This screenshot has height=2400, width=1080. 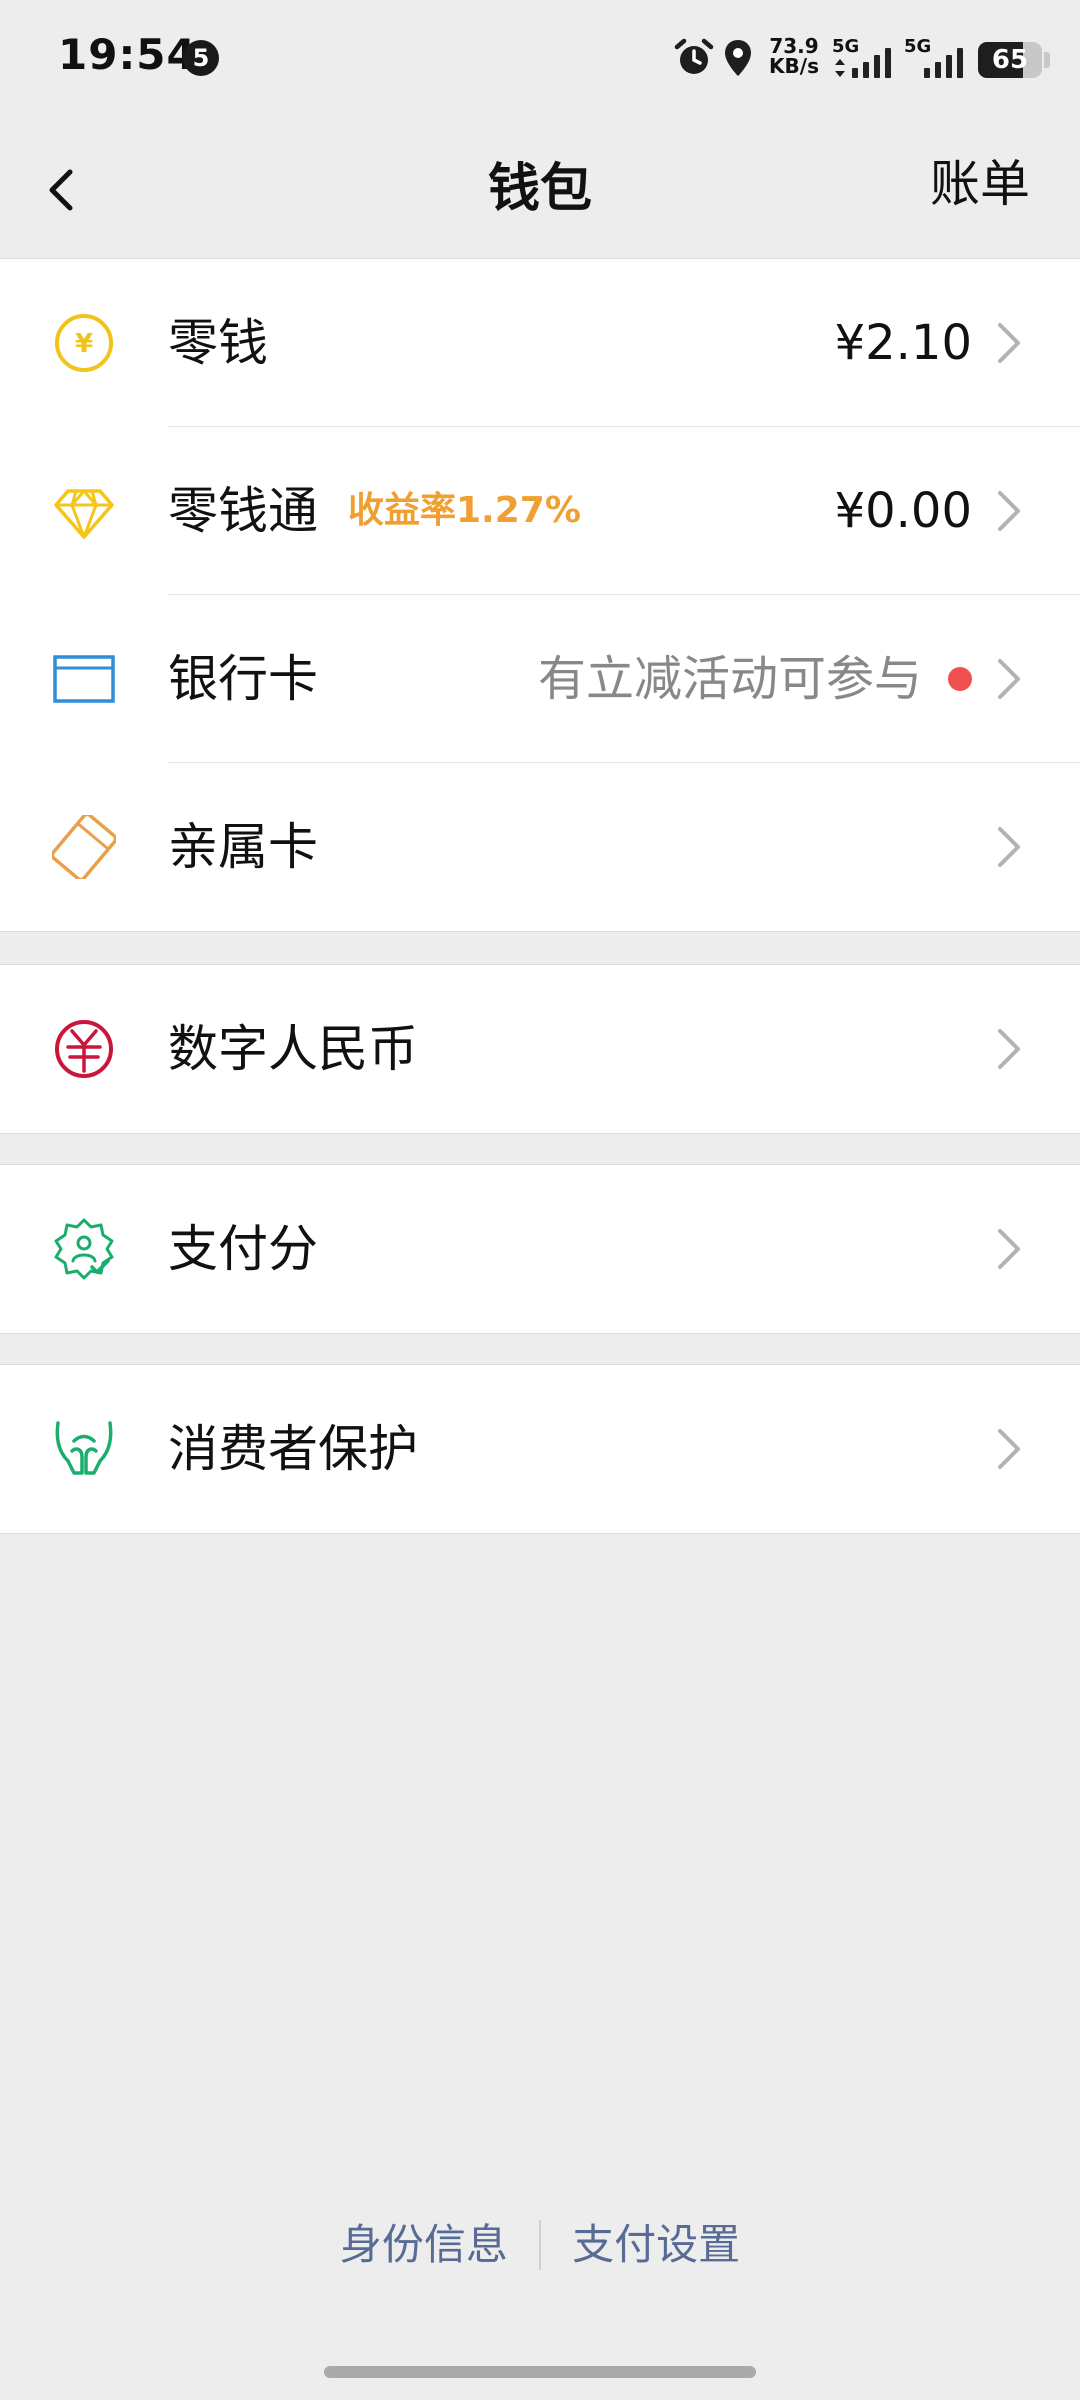 I want to click on list-item-change: ¥ 零钱 ¥2.10, so click(x=540, y=343).